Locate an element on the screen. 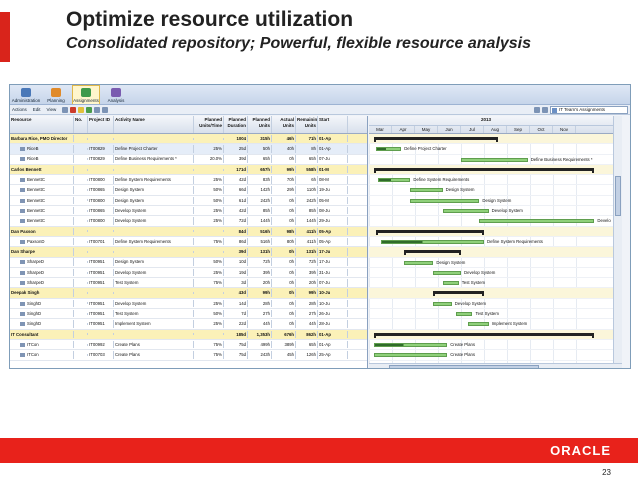 This screenshot has width=638, height=479. refresh-icon is located at coordinates (545, 110).